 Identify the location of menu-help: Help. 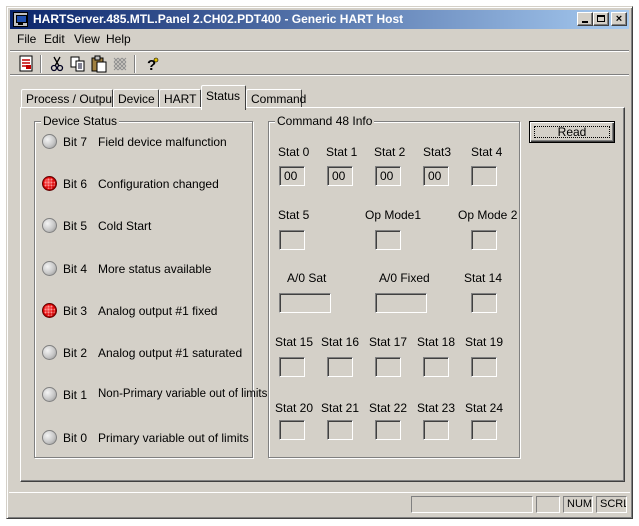
(118, 39).